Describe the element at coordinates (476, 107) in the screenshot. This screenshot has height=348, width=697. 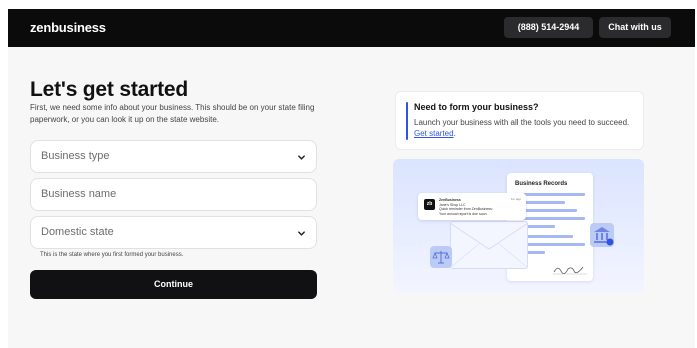
I see `info-card-heading: Need to form your business?` at that location.